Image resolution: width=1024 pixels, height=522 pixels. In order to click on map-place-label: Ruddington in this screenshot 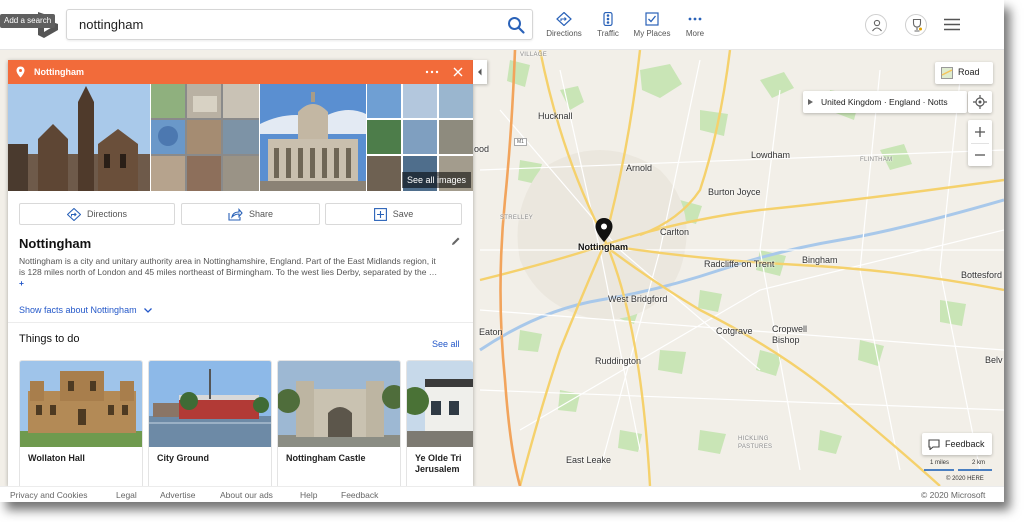, I will do `click(618, 361)`.